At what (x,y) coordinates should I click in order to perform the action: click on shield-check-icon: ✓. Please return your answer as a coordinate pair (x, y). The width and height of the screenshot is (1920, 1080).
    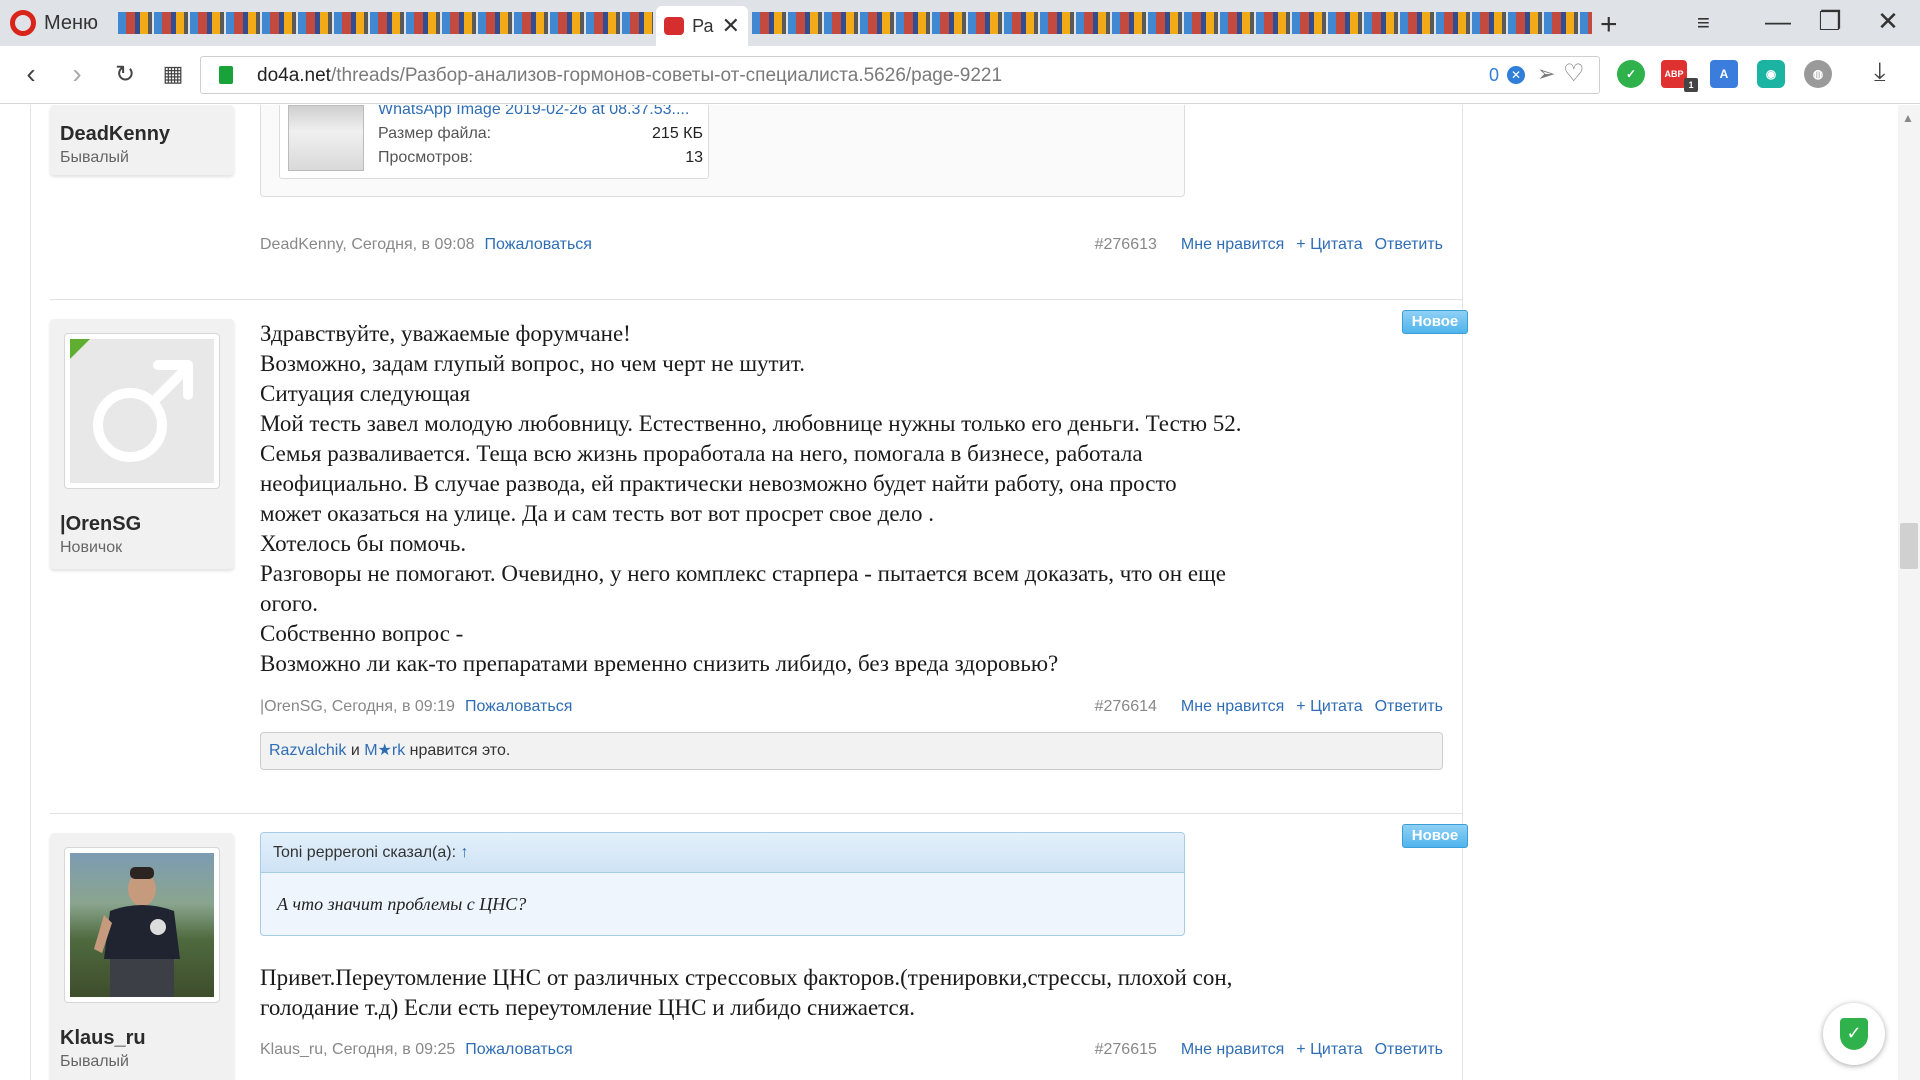
    Looking at the image, I should click on (1854, 1034).